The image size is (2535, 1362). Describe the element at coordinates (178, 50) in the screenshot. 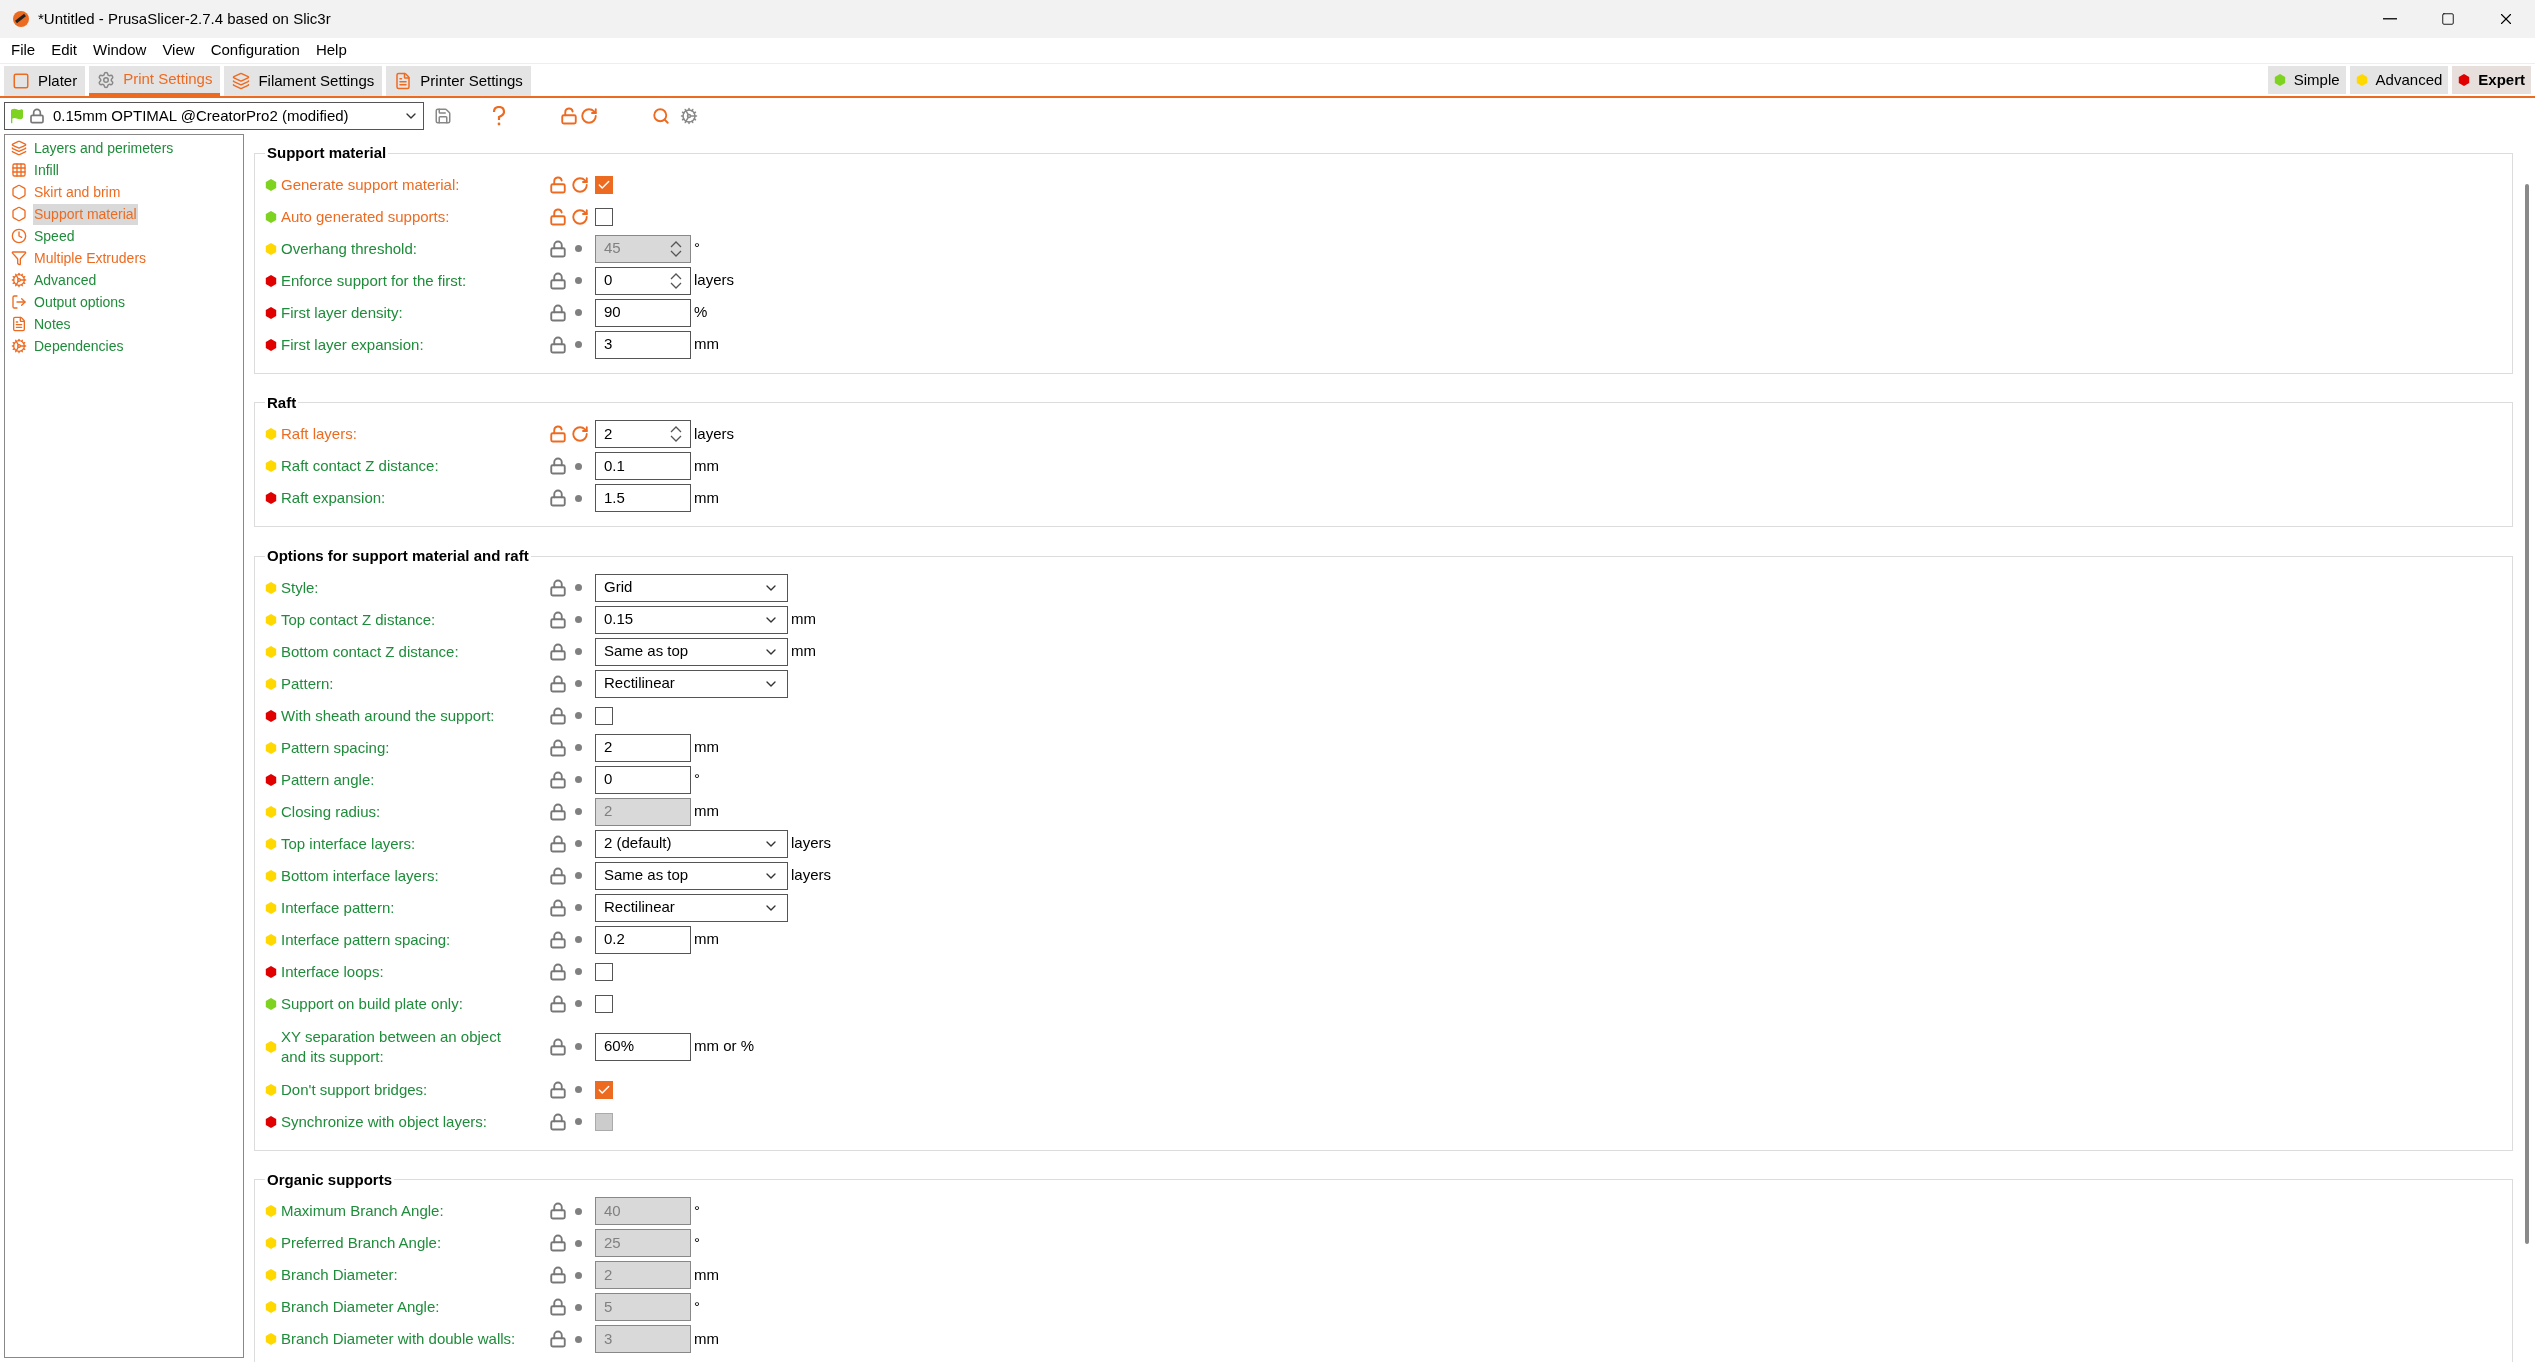

I see `menu-item: View` at that location.